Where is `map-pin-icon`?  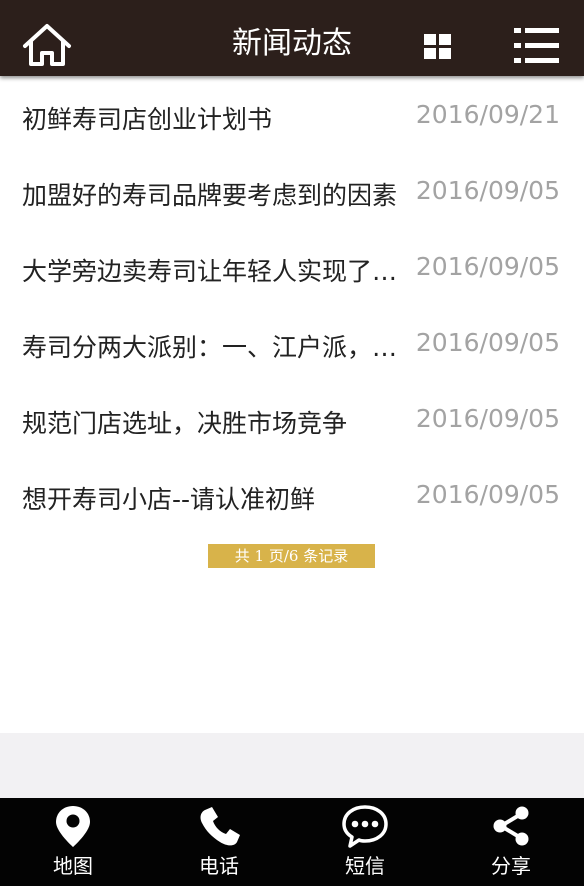
map-pin-icon is located at coordinates (73, 826).